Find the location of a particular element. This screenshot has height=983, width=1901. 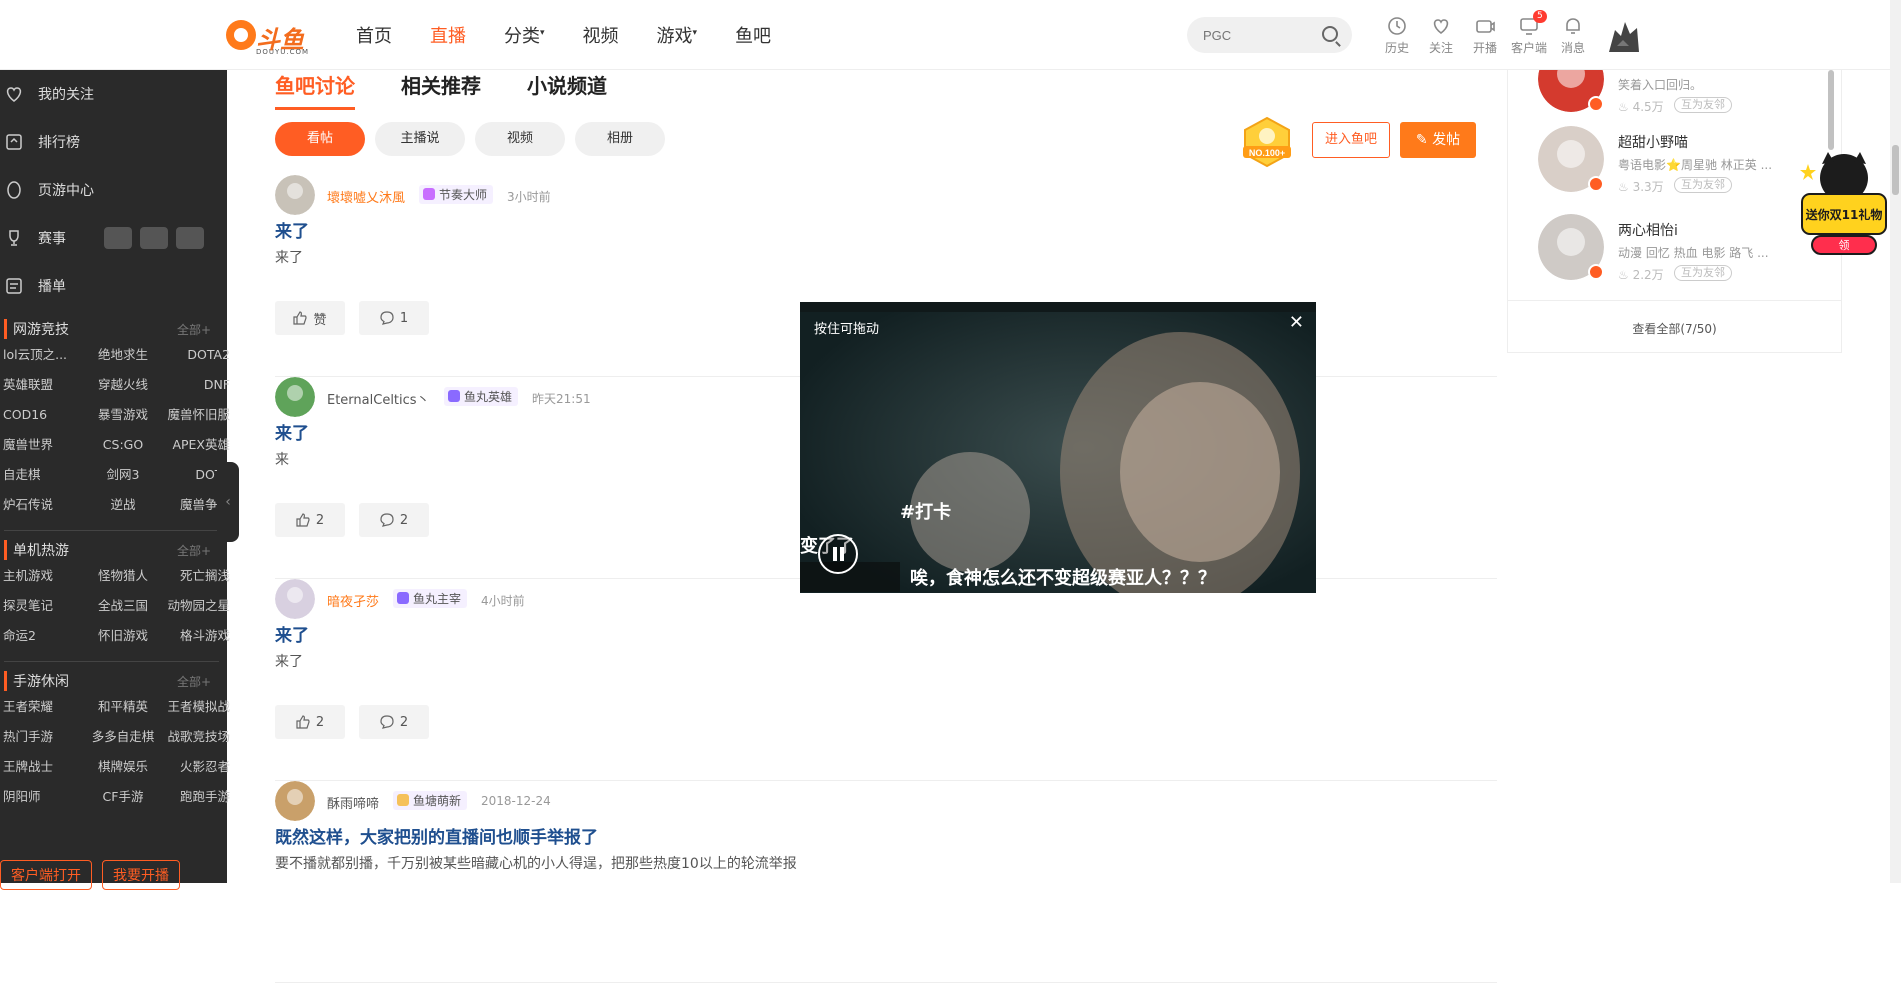

category-link: 暴雪游戏 is located at coordinates (123, 415).